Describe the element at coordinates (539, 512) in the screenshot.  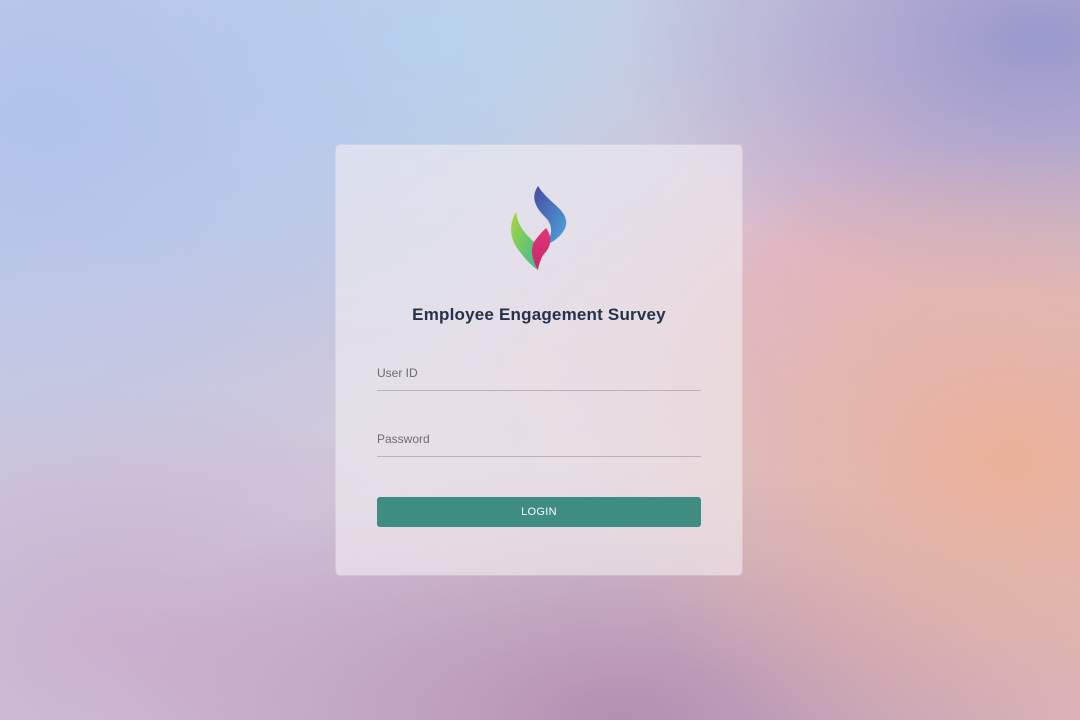
I see `login-button: LOGIN` at that location.